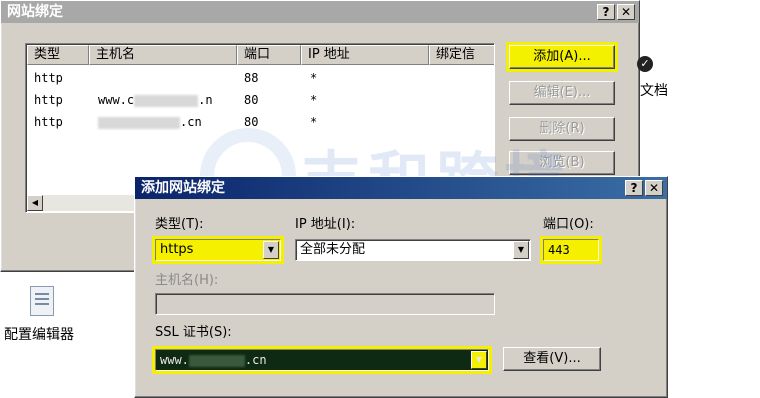 The height and width of the screenshot is (398, 760). I want to click on column-header-type: 类型, so click(58, 55).